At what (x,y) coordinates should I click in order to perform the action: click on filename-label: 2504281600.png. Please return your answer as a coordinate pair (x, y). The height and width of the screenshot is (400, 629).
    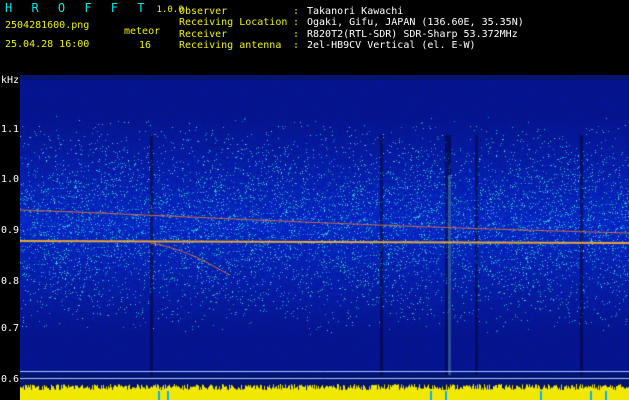
    Looking at the image, I should click on (47, 25).